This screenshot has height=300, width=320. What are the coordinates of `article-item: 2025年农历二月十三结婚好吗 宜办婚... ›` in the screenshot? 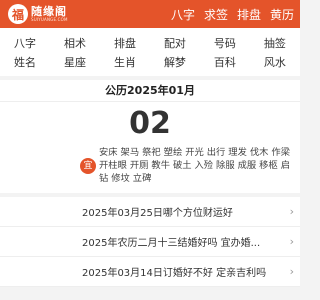 It's located at (150, 242).